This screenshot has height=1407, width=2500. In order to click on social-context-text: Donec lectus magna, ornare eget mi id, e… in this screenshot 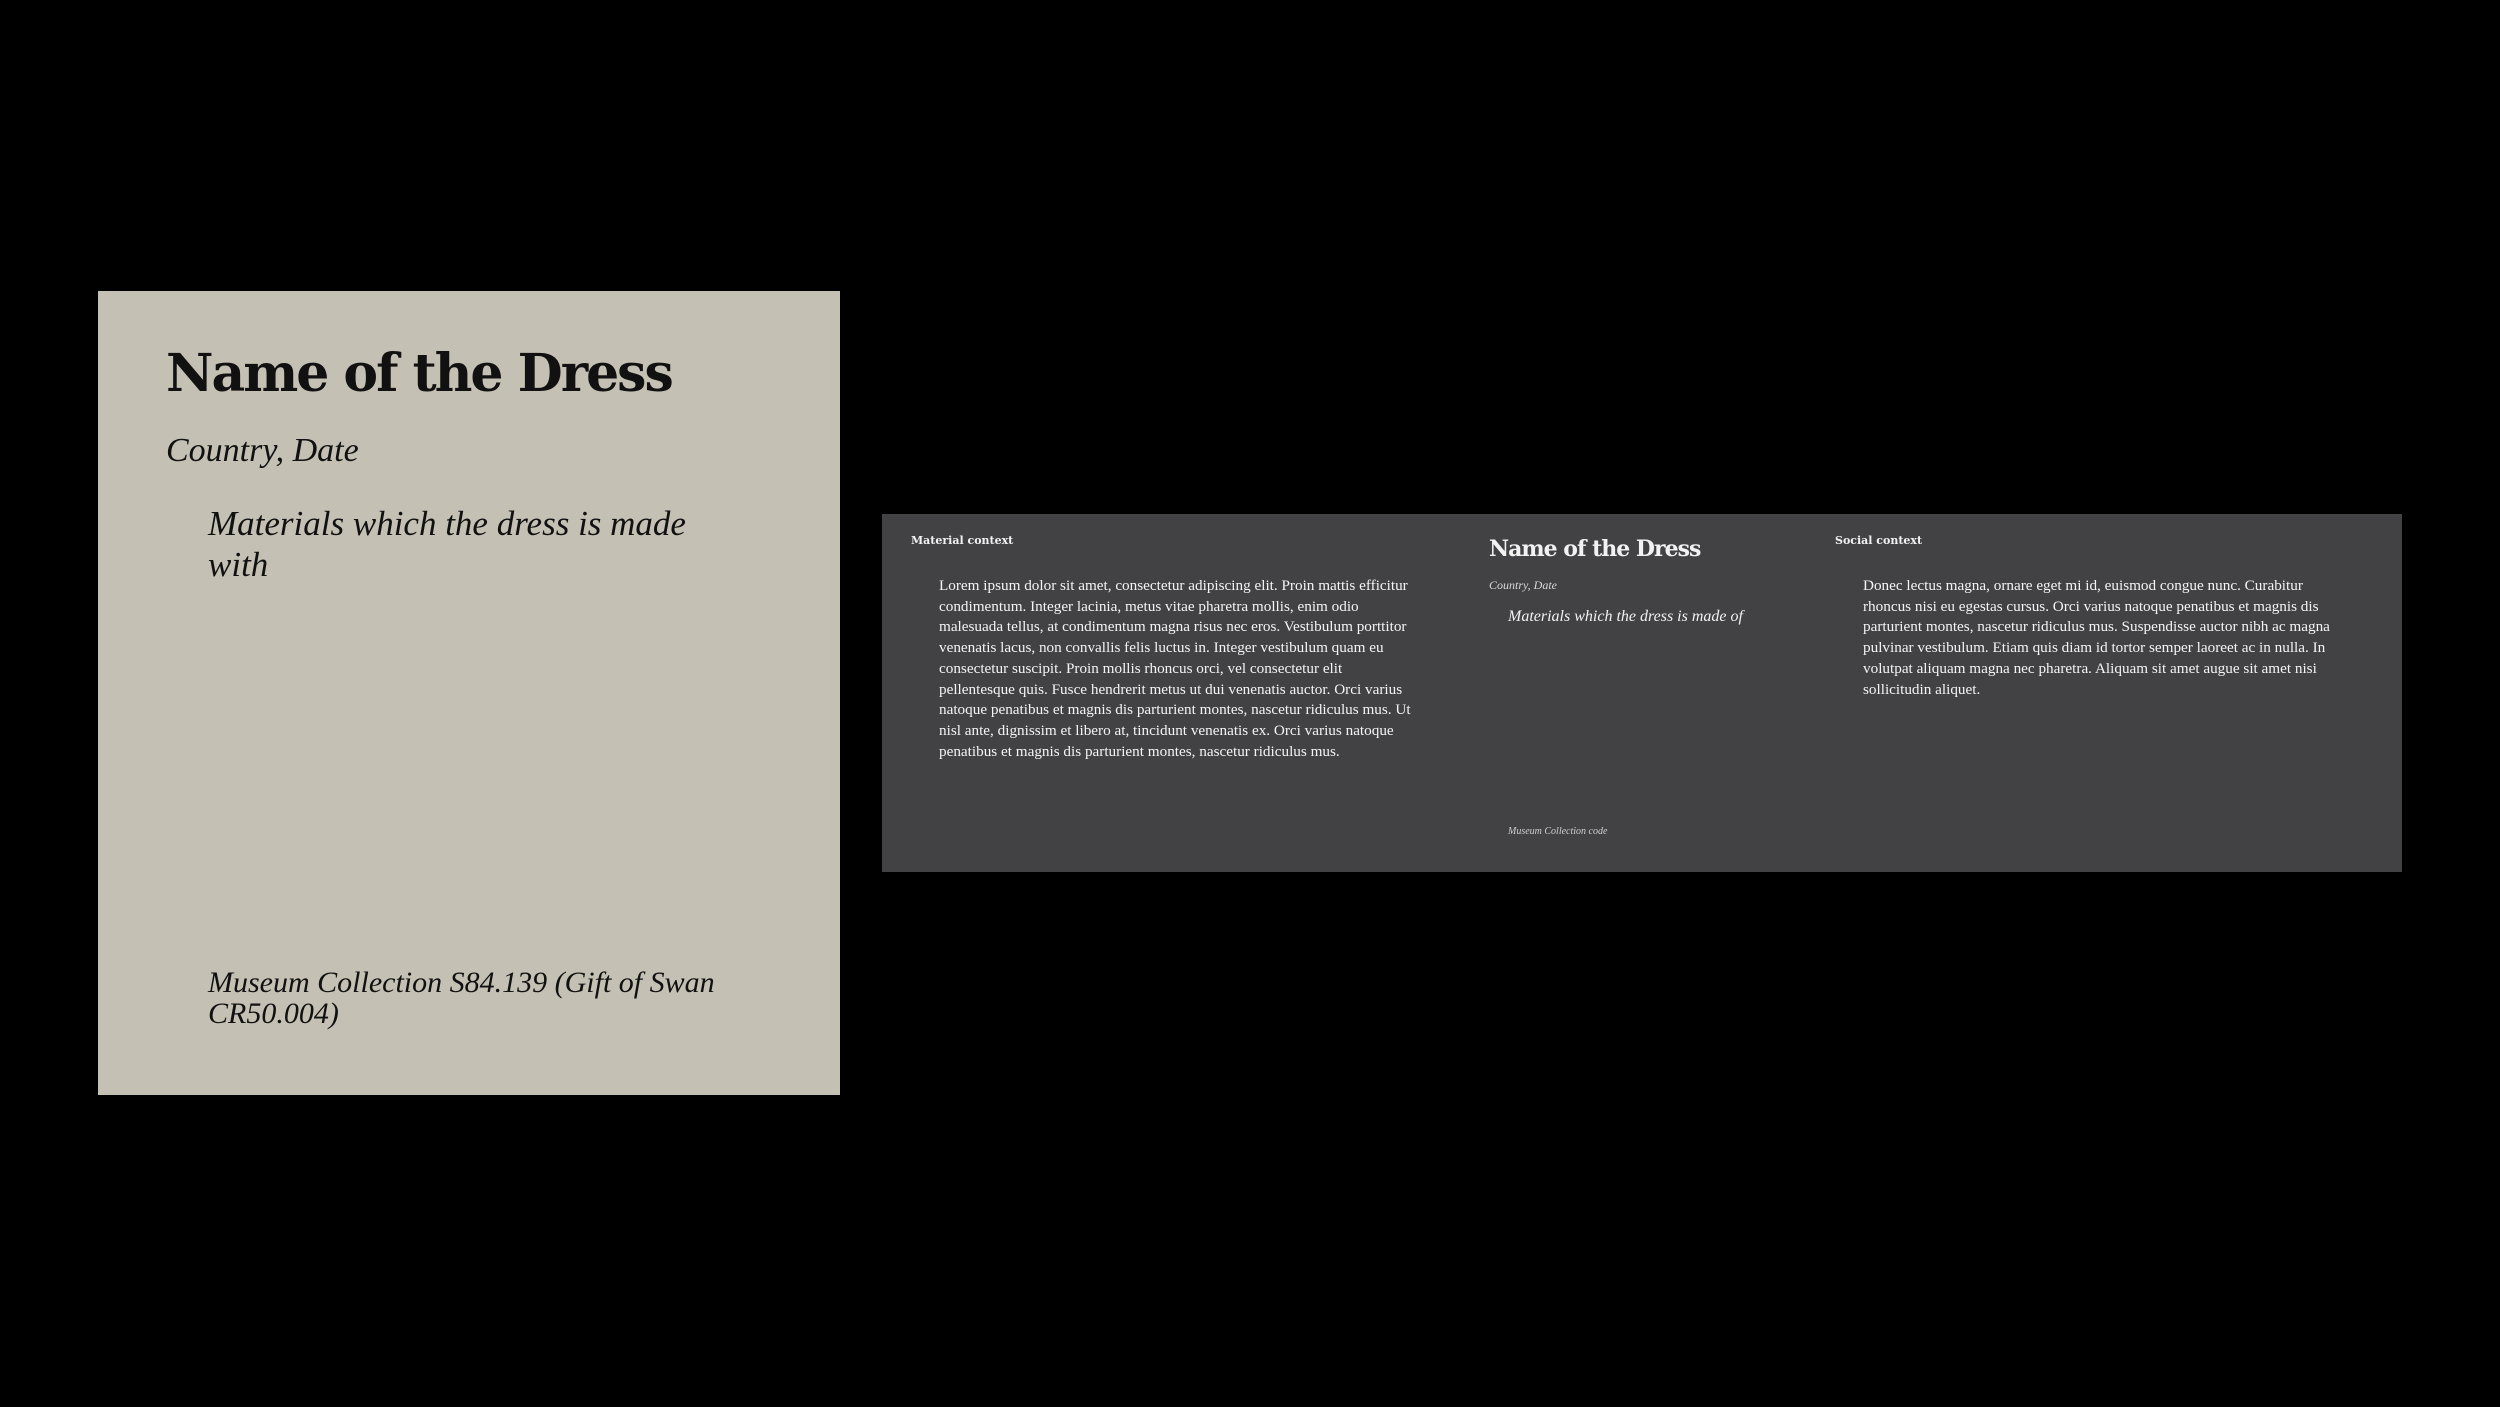, I will do `click(2096, 637)`.